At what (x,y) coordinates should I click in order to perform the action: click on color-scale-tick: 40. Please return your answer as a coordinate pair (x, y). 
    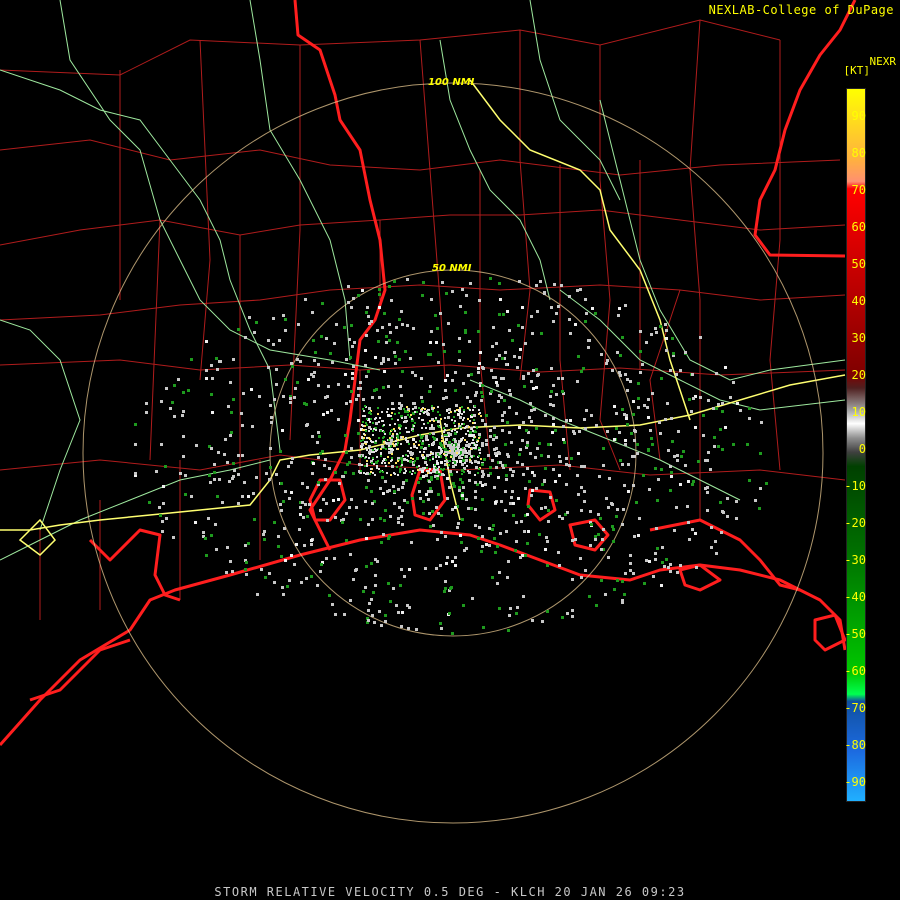
    Looking at the image, I should click on (858, 301).